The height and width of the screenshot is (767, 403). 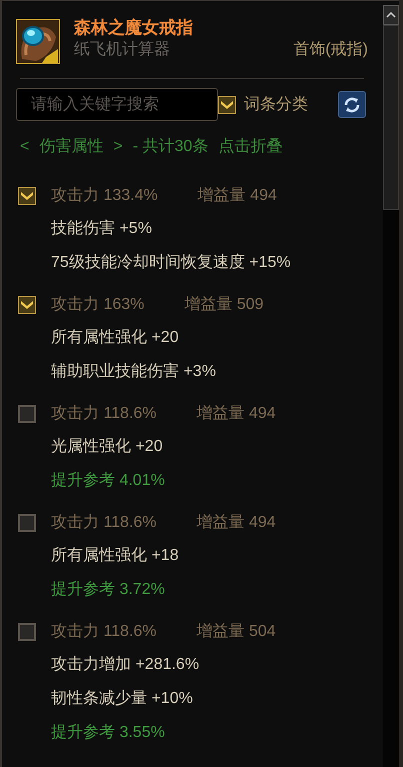 I want to click on stat-line: 所有属性强化 +20, so click(x=115, y=338).